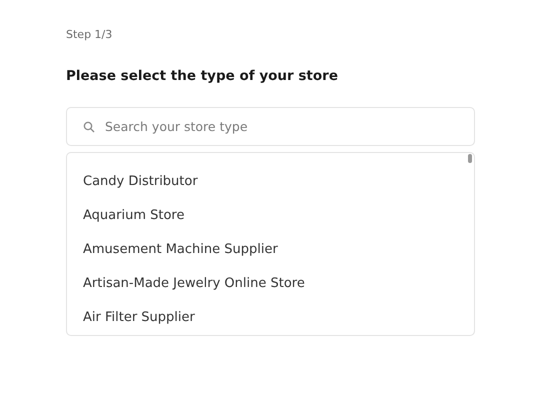 This screenshot has height=406, width=536. What do you see at coordinates (270, 250) in the screenshot?
I see `store-type-option: Amusement Machine Supplier` at bounding box center [270, 250].